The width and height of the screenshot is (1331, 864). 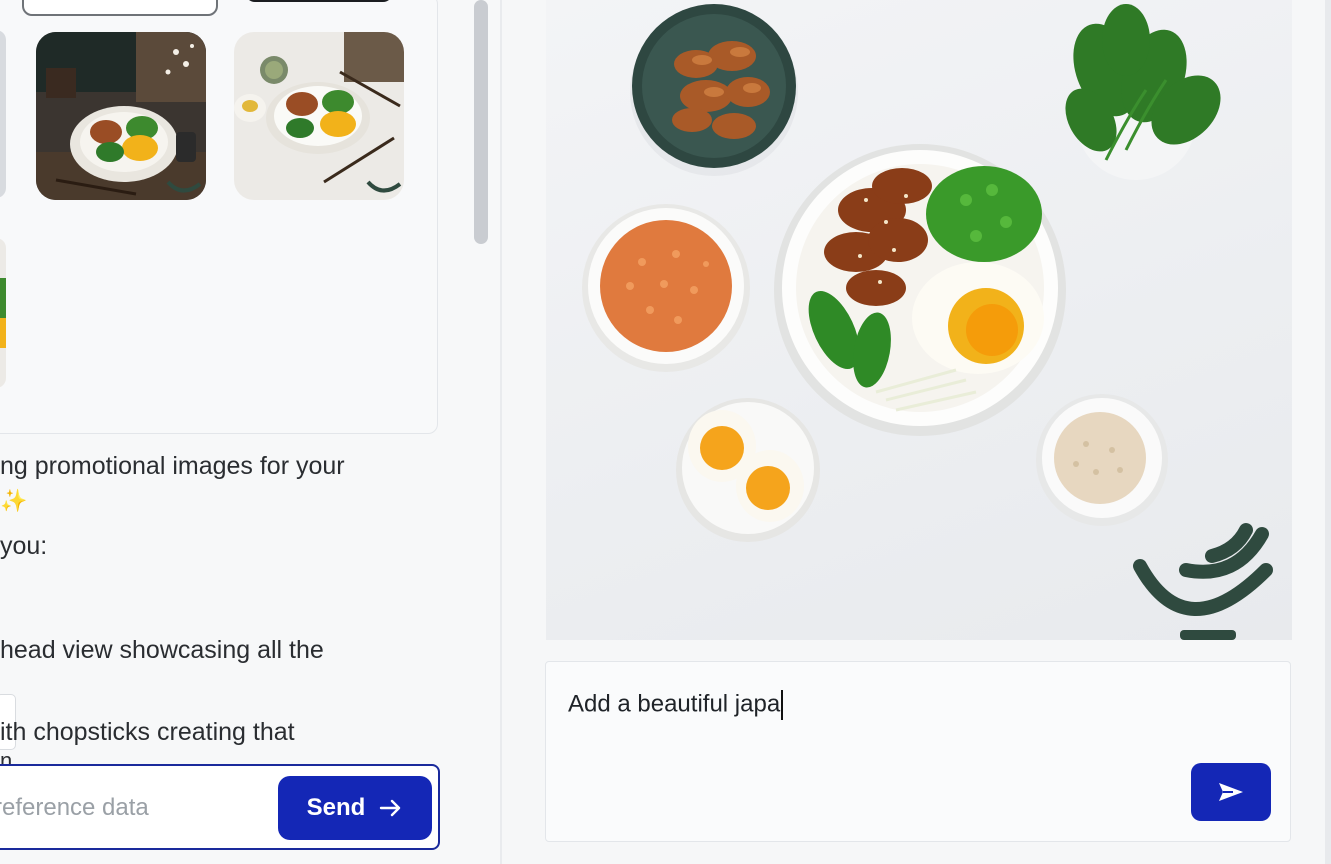 I want to click on thumbnail-partial-image, so click(x=3, y=313).